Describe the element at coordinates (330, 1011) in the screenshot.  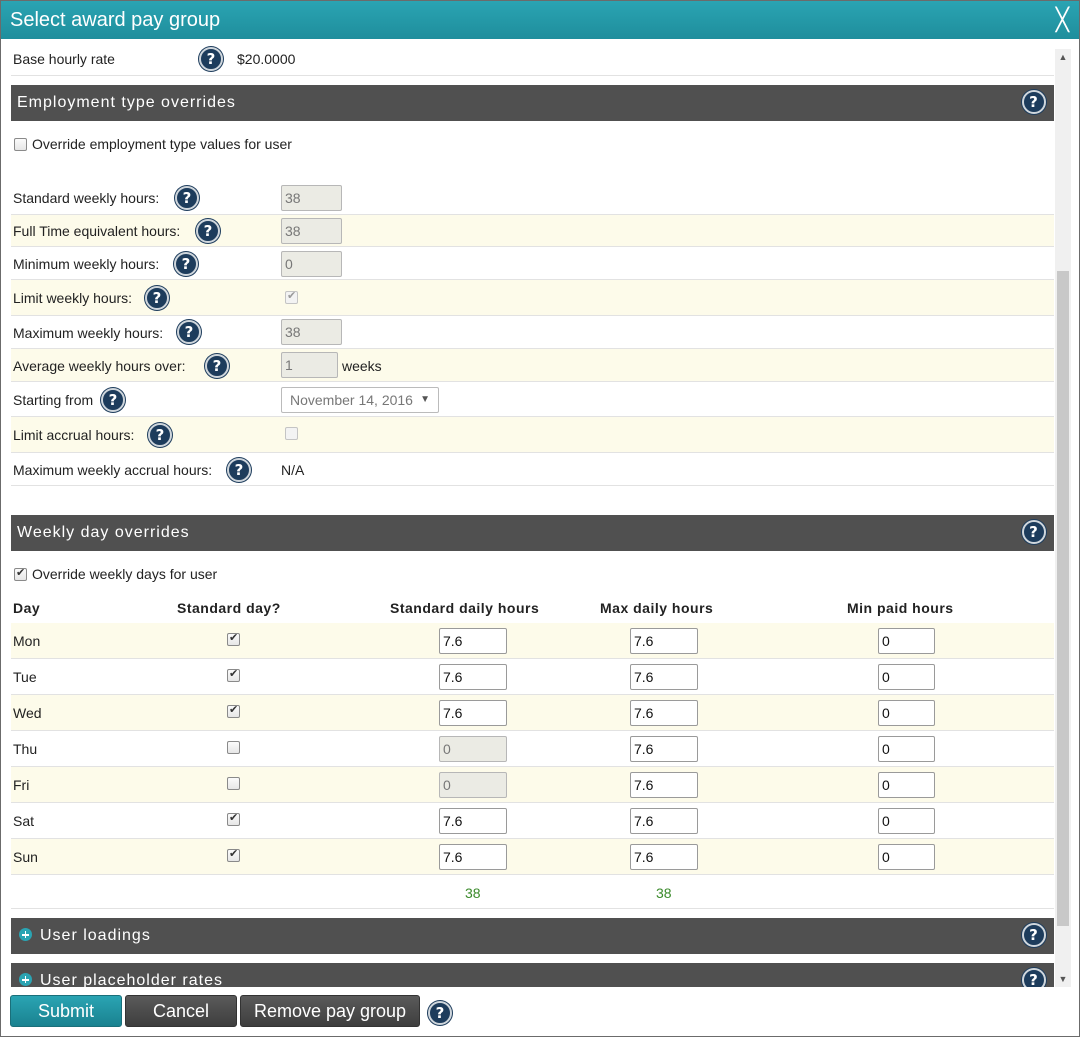
I see `remove-pay-group-button: Remove pay group` at that location.